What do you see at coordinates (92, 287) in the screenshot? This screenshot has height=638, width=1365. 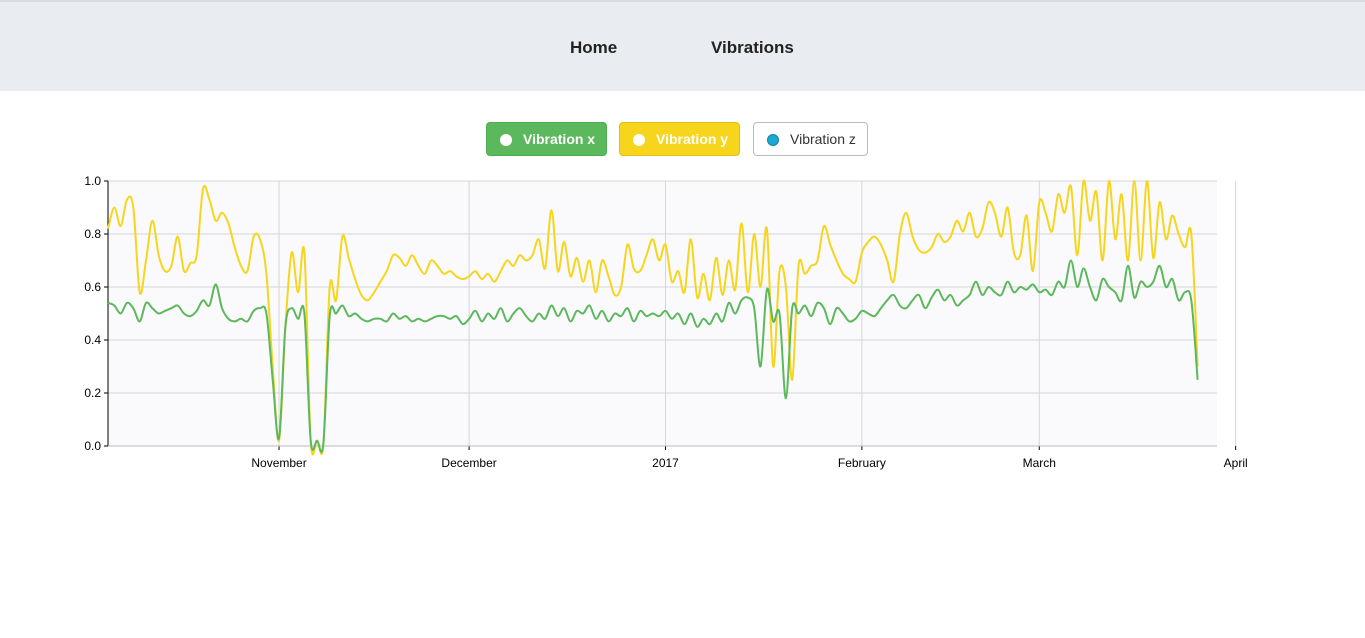 I see `y-tick-label: 0.6` at bounding box center [92, 287].